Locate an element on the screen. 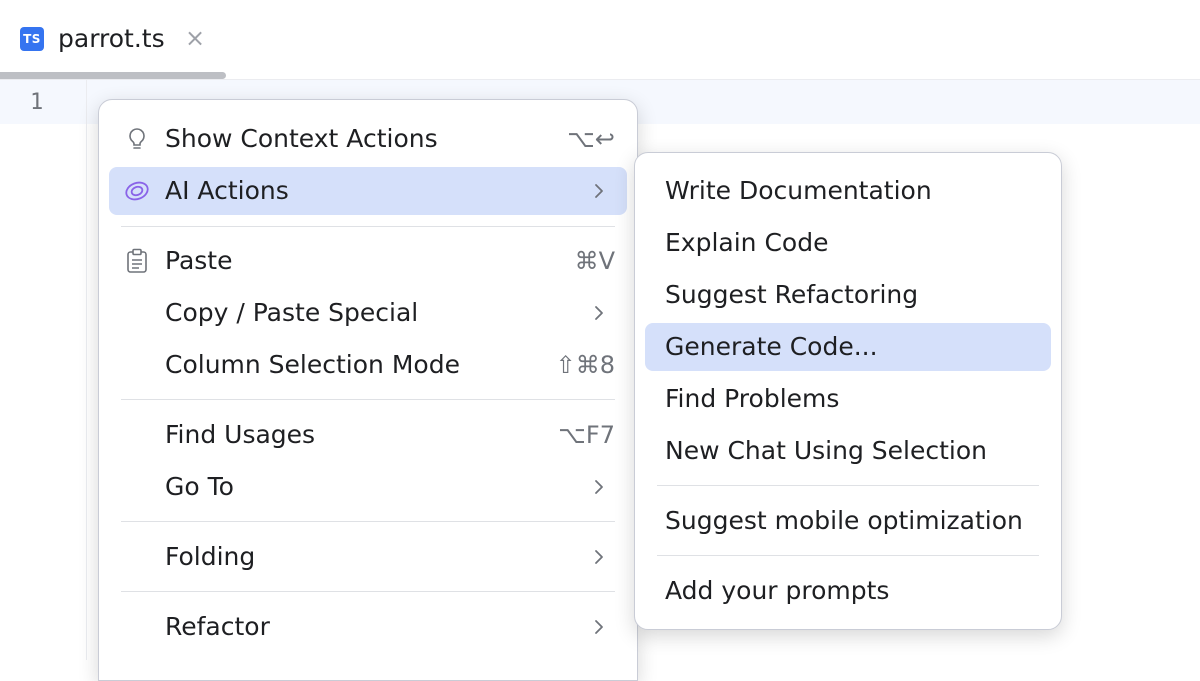  menu-item-label: Column Selection Mode is located at coordinates (312, 364).